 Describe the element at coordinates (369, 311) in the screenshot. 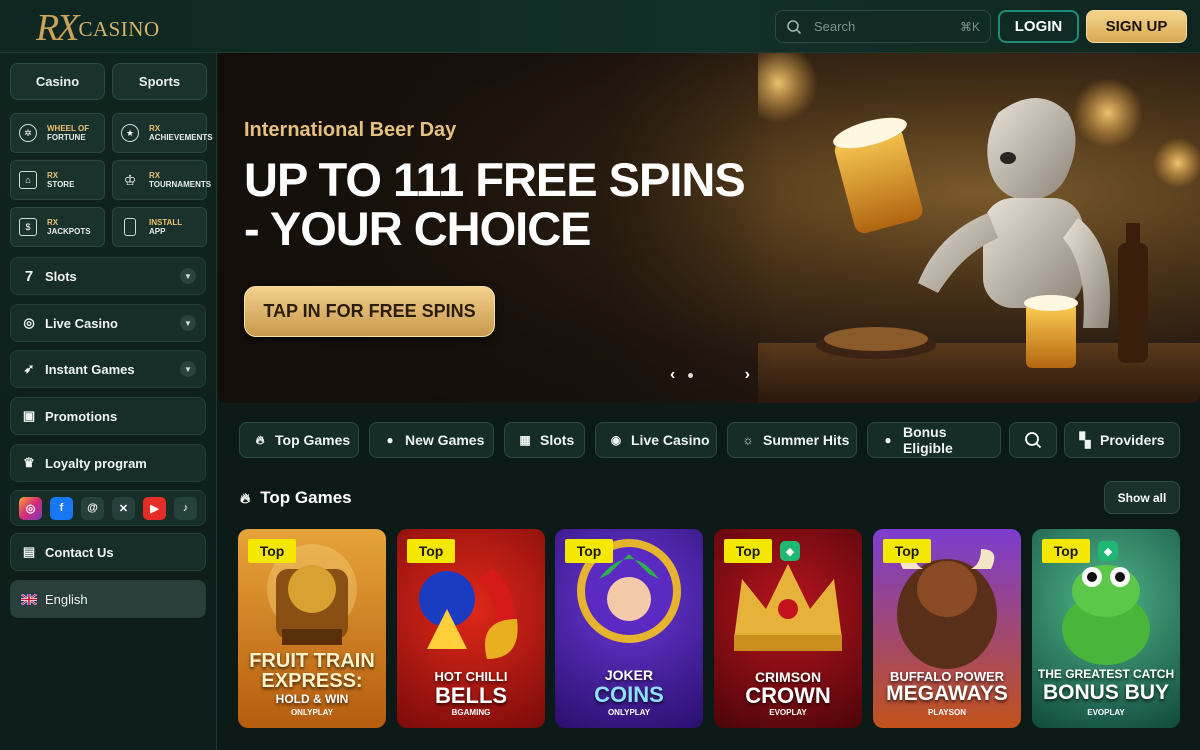

I see `free-spins-cta-button: TAP IN FOR FREE SPINS` at that location.